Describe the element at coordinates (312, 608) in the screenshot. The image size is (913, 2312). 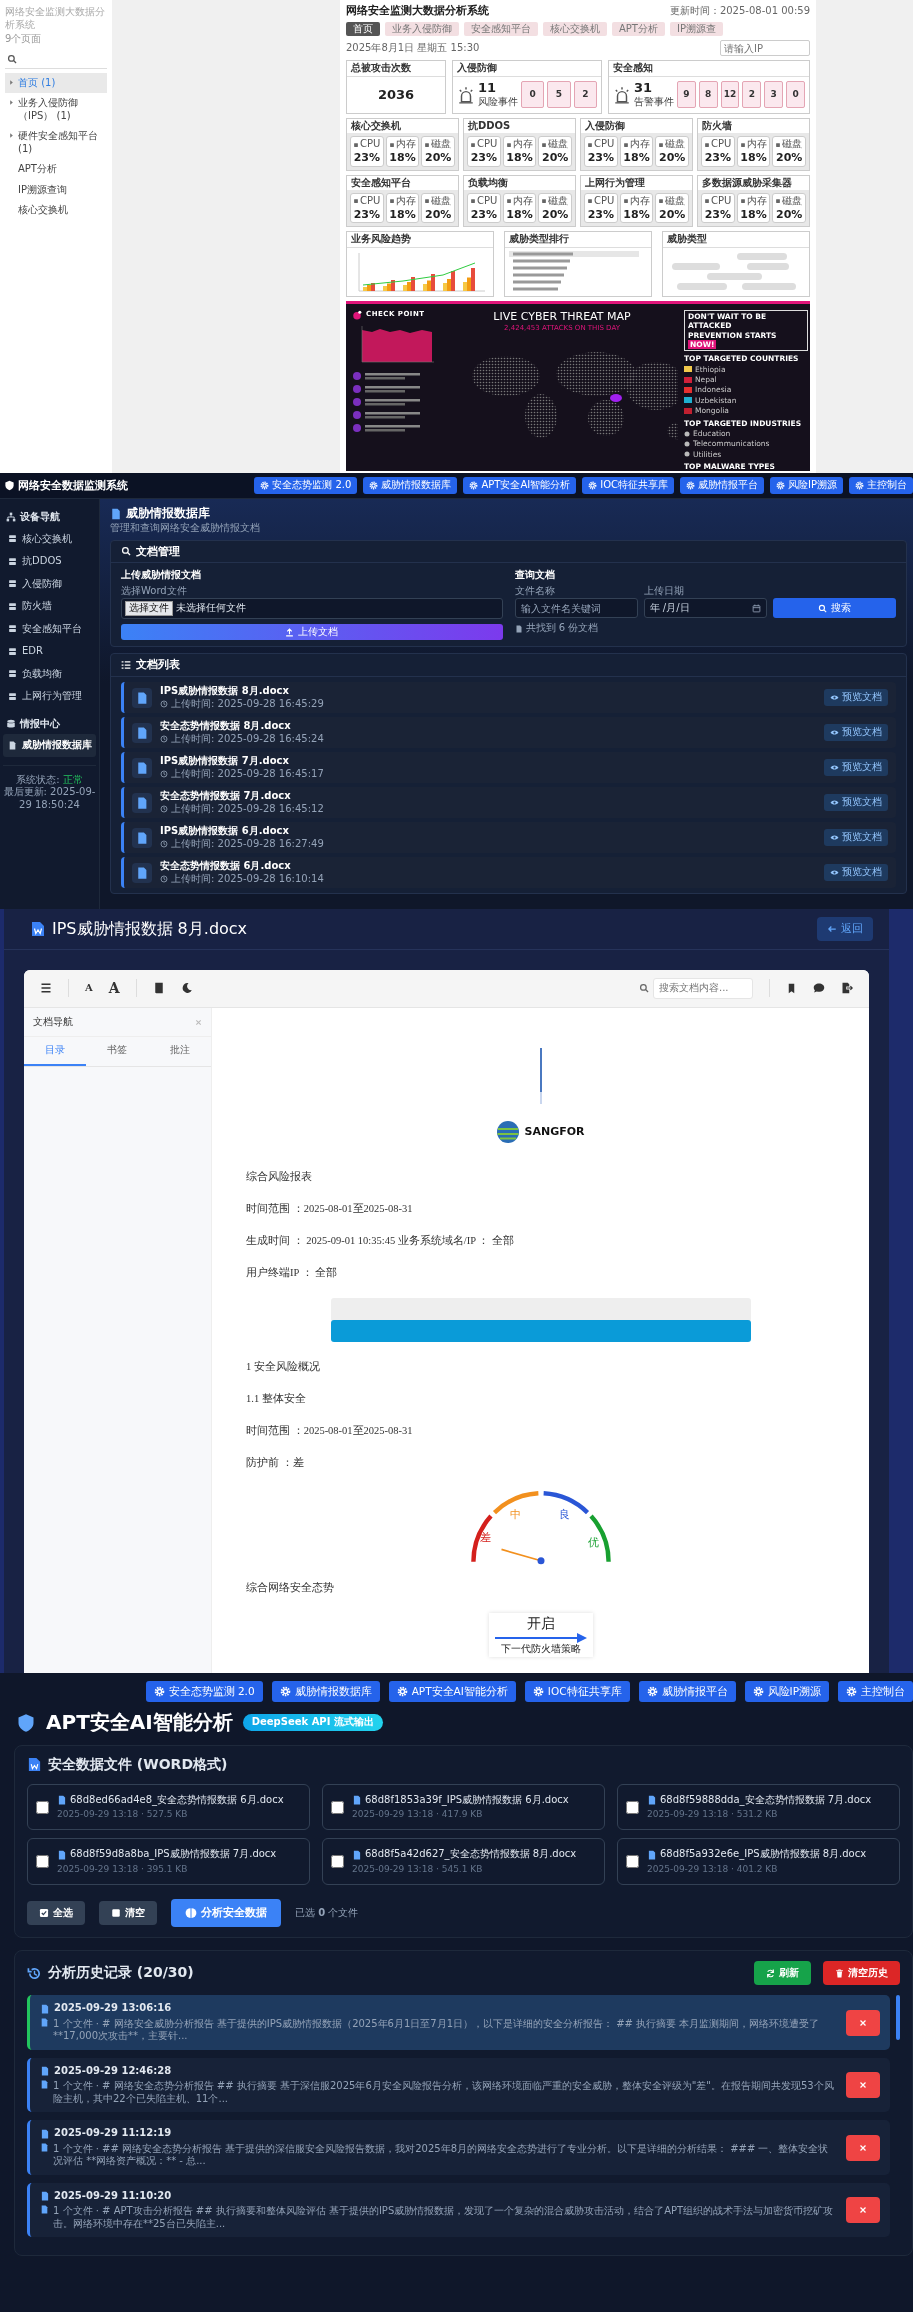
I see `file-field: 选择文件 未选择任何文件` at that location.